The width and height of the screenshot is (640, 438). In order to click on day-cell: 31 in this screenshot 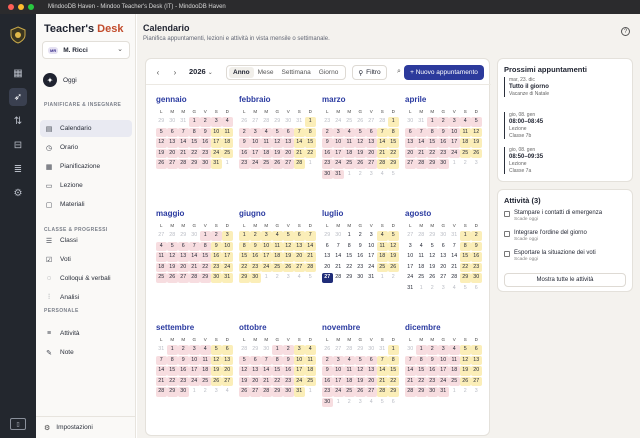, I will do `click(410, 289)`.